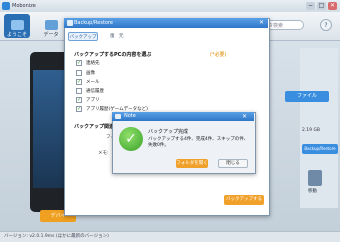 This screenshot has height=242, width=340. Describe the element at coordinates (233, 163) in the screenshot. I see `close-dialog-button: 閉じる` at that location.